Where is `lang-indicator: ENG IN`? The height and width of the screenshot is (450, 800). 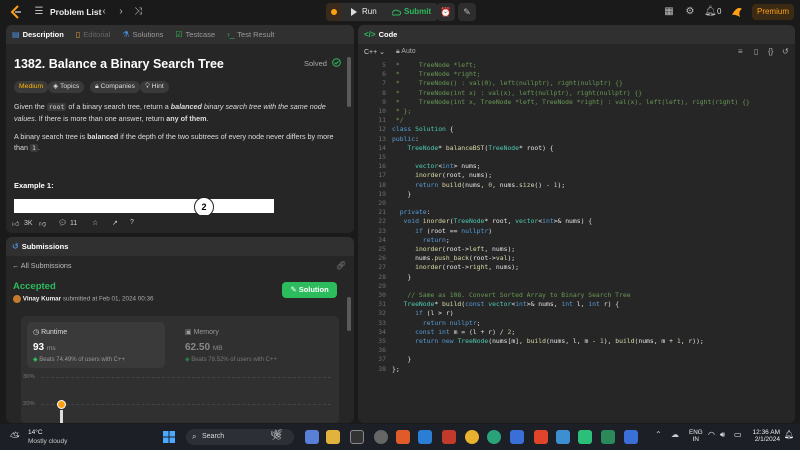 lang-indicator: ENG IN is located at coordinates (696, 436).